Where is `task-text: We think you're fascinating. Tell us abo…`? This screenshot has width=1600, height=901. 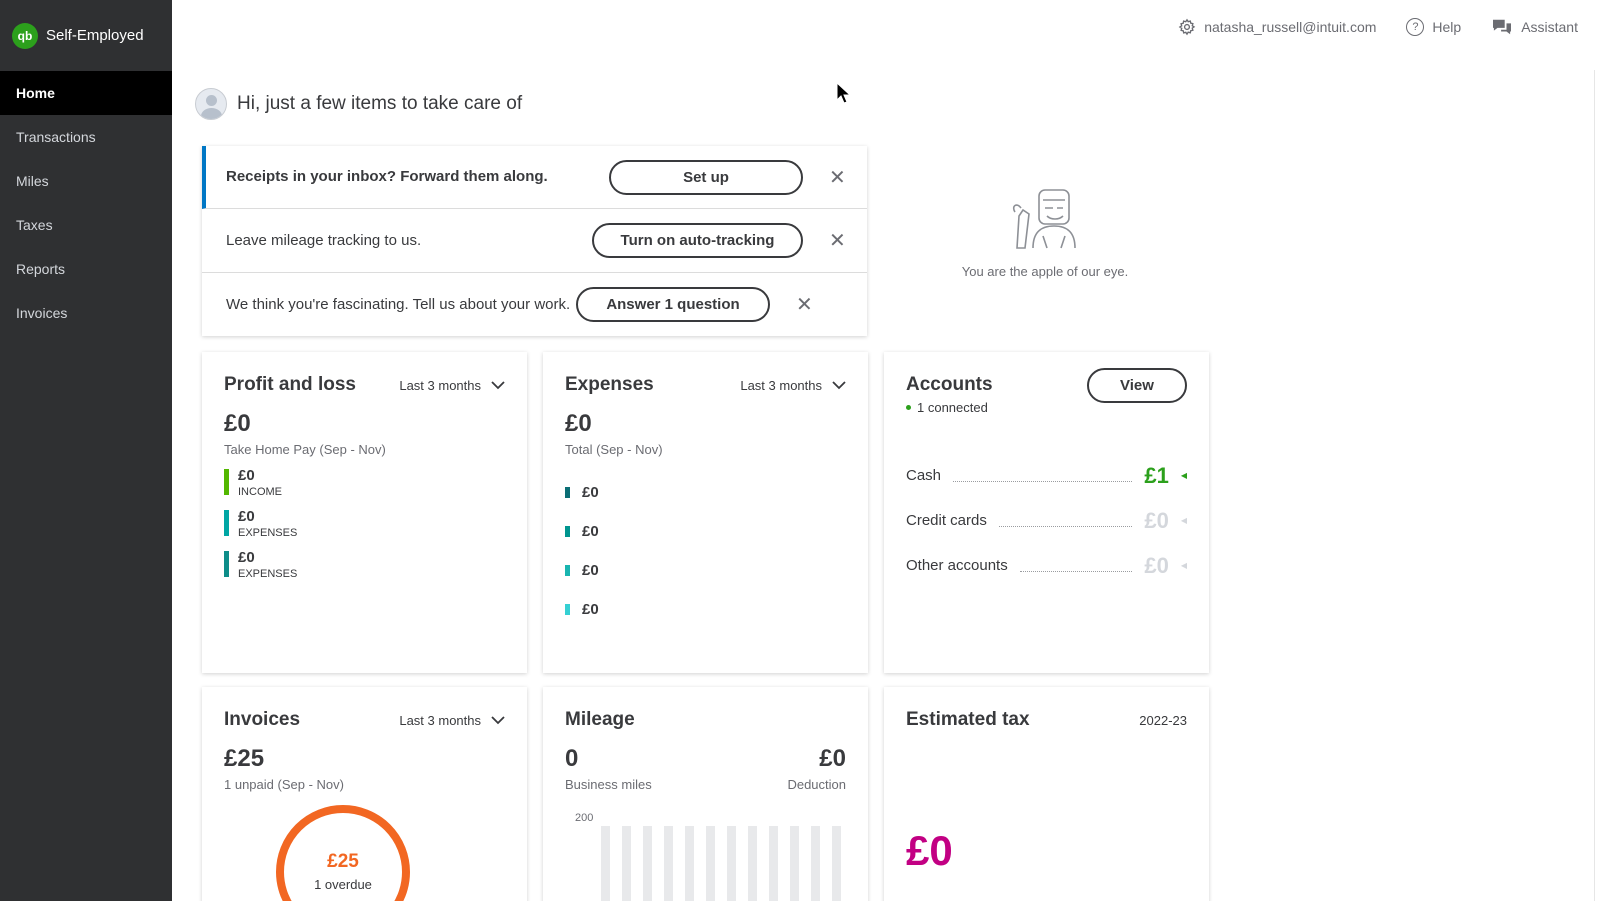
task-text: We think you're fascinating. Tell us abo… is located at coordinates (398, 304).